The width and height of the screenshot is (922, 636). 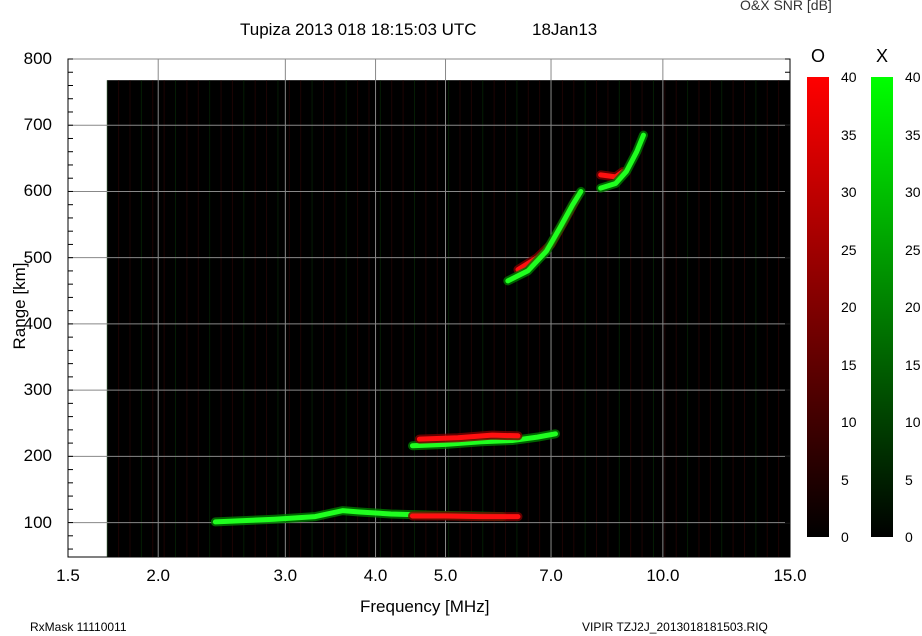 What do you see at coordinates (68, 575) in the screenshot?
I see `x-tick-label: 1.5` at bounding box center [68, 575].